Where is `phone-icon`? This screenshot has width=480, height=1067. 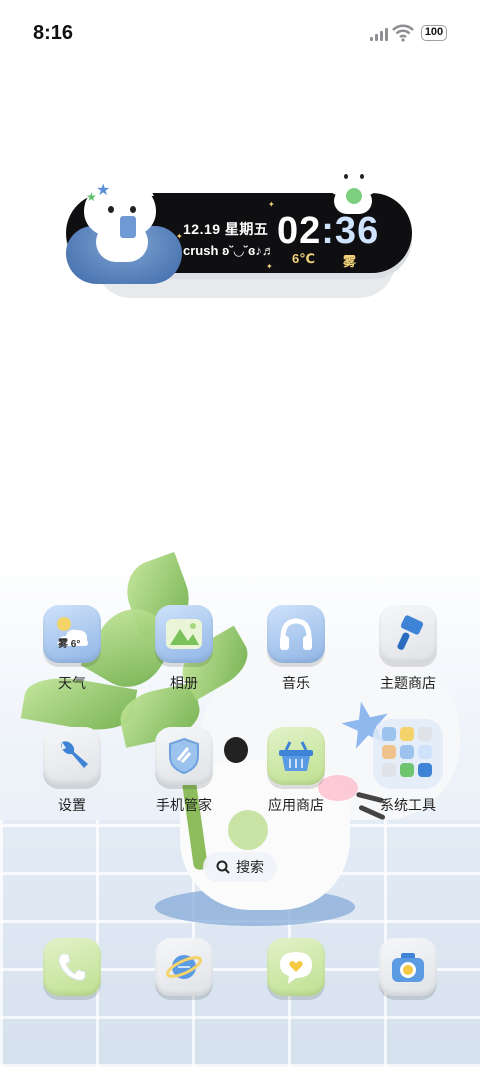
phone-icon is located at coordinates (72, 967).